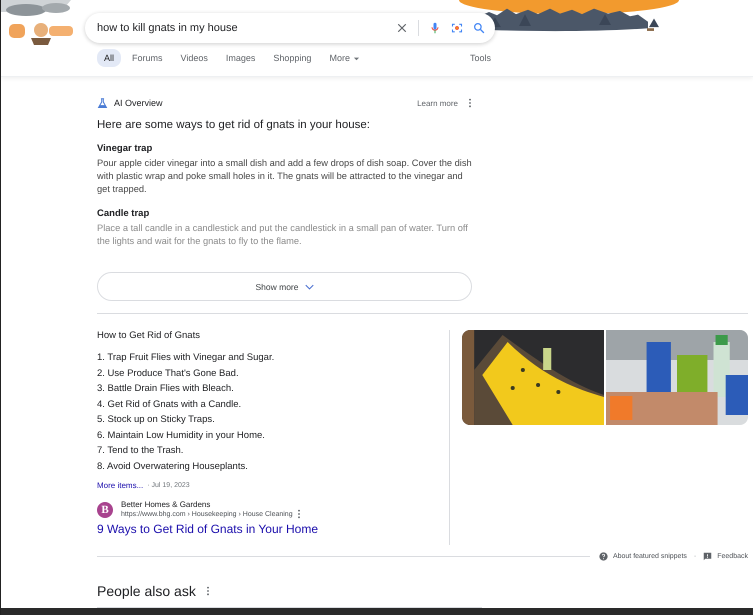  Describe the element at coordinates (169, 405) in the screenshot. I see `list-item: 4. Get Rid of Gnats with a Candle.` at that location.